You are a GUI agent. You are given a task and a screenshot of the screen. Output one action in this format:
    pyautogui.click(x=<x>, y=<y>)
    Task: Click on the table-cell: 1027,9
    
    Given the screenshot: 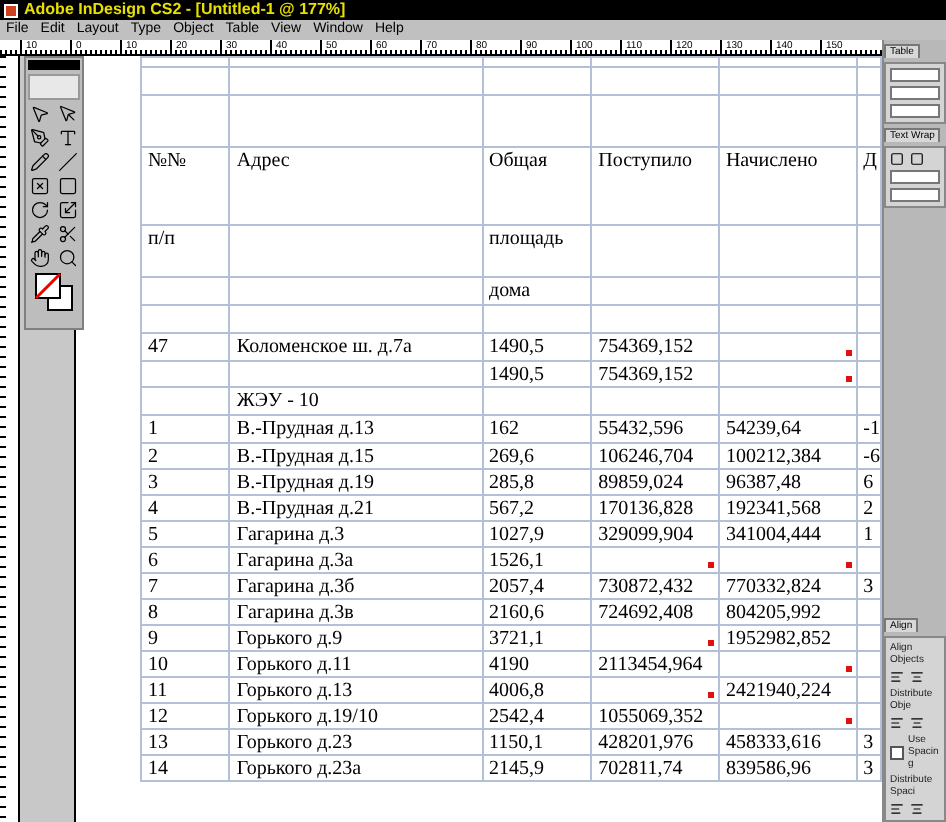 What is the action you would take?
    pyautogui.click(x=537, y=534)
    